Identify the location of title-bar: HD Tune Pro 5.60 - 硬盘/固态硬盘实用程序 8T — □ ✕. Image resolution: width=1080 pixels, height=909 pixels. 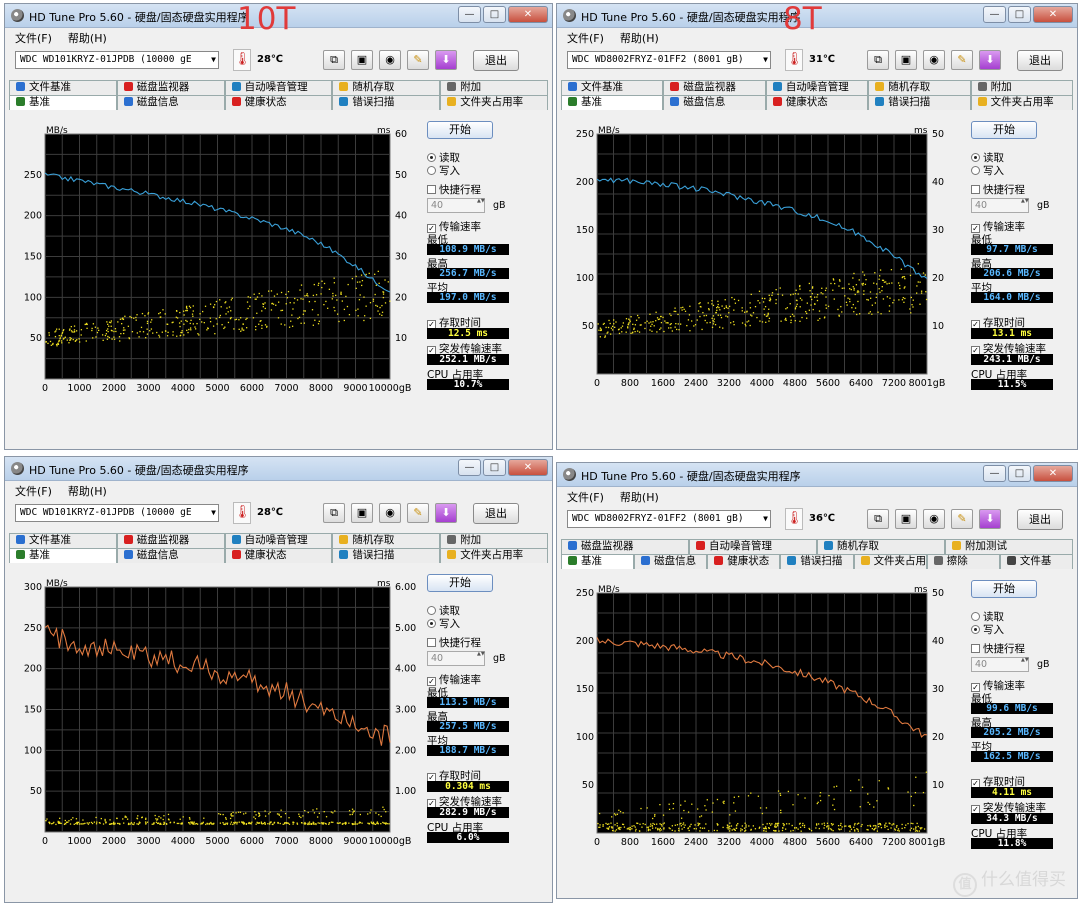
(817, 20).